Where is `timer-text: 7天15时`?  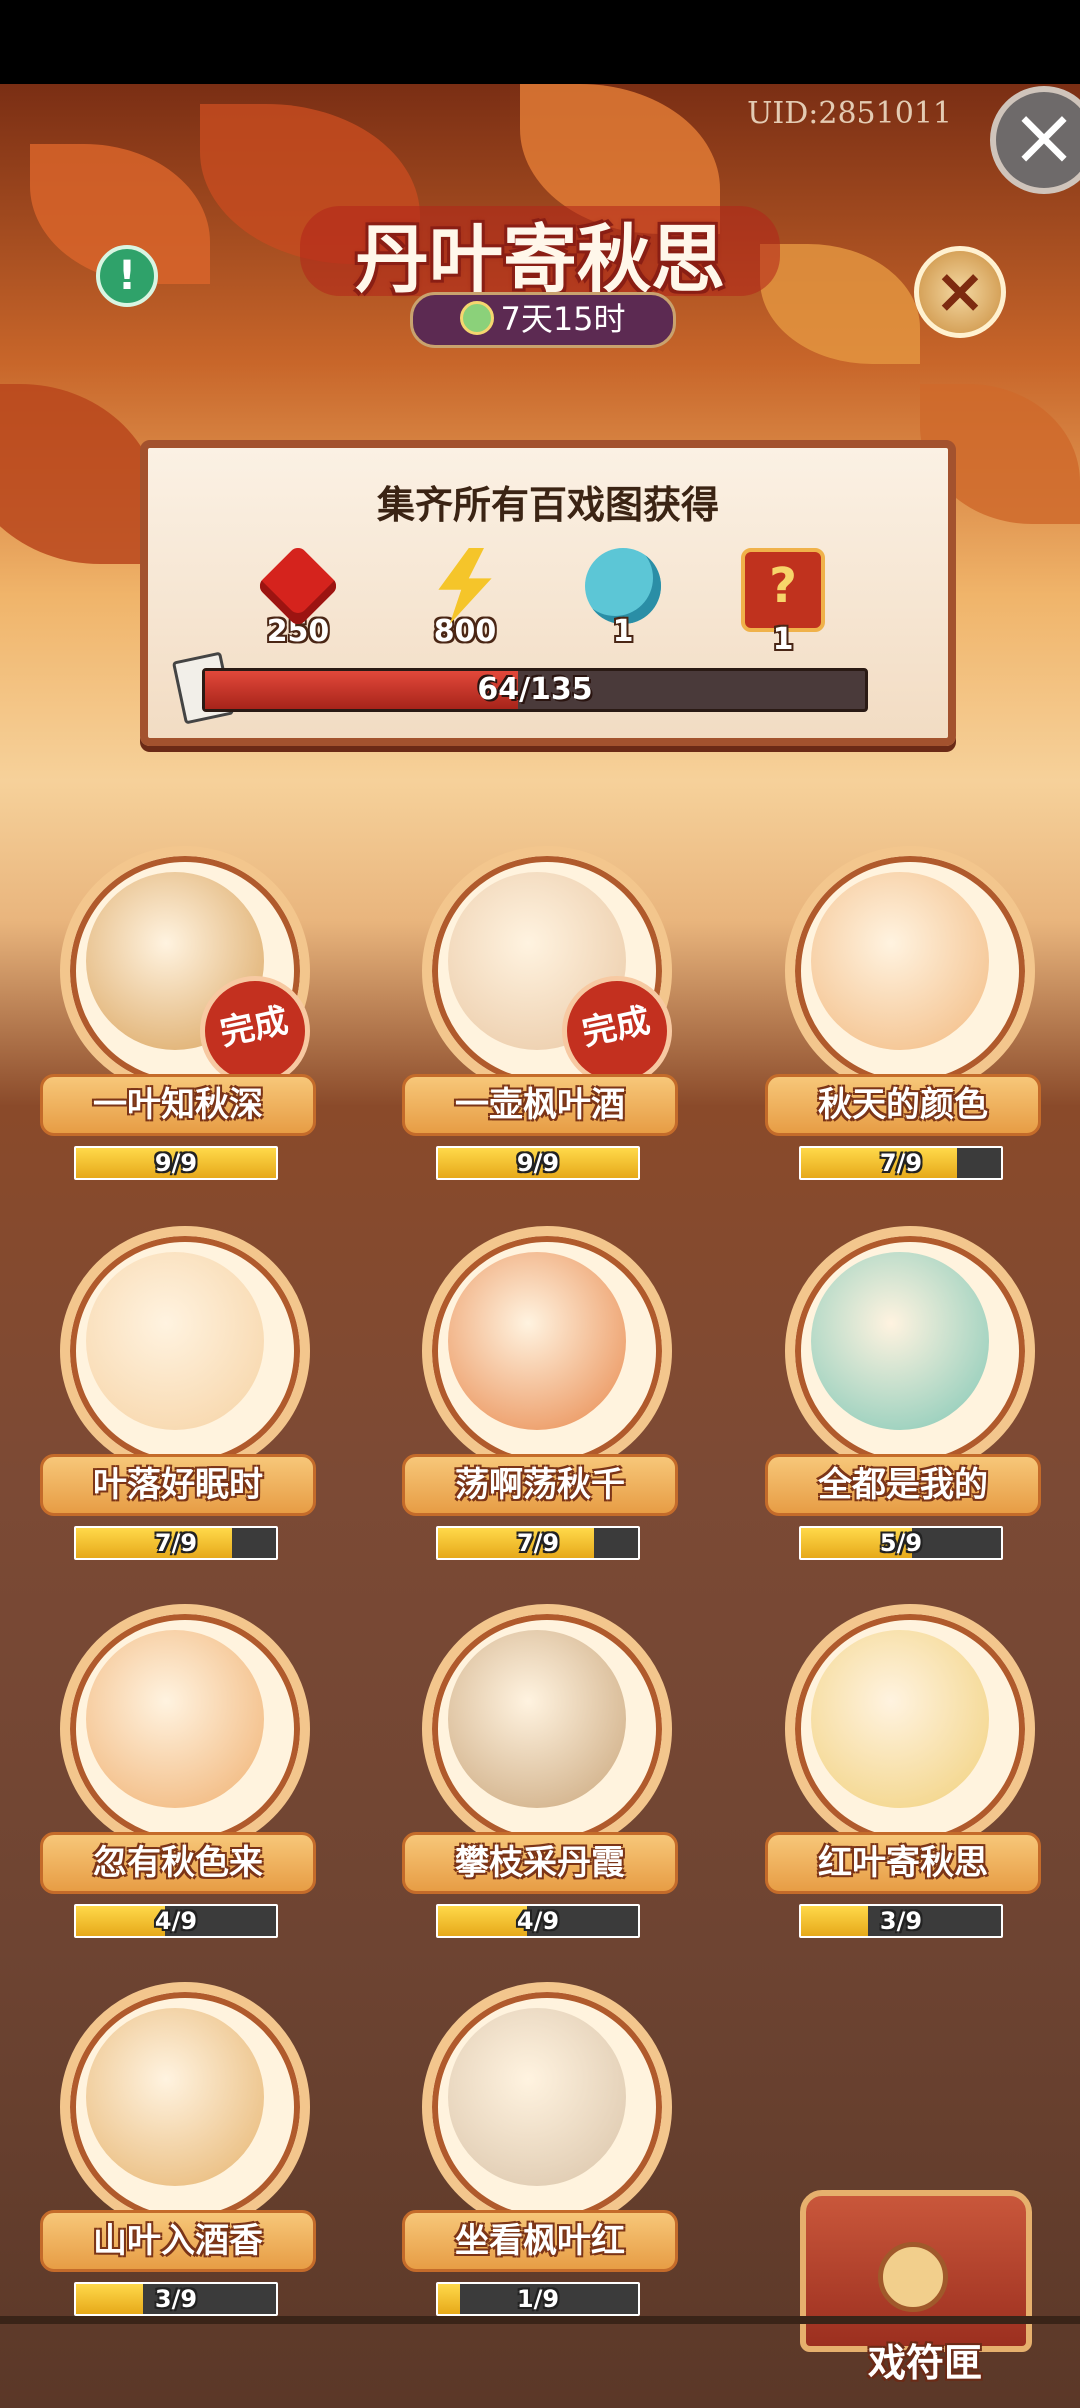 timer-text: 7天15时 is located at coordinates (563, 319).